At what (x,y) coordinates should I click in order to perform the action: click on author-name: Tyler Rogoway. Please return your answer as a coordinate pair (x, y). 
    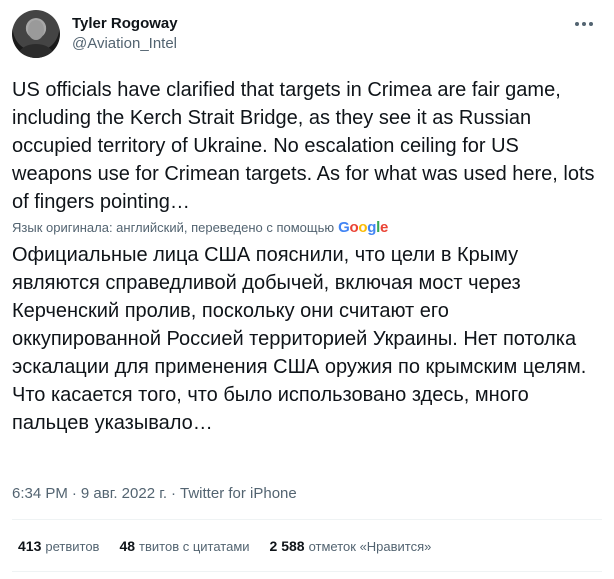
    Looking at the image, I should click on (125, 24).